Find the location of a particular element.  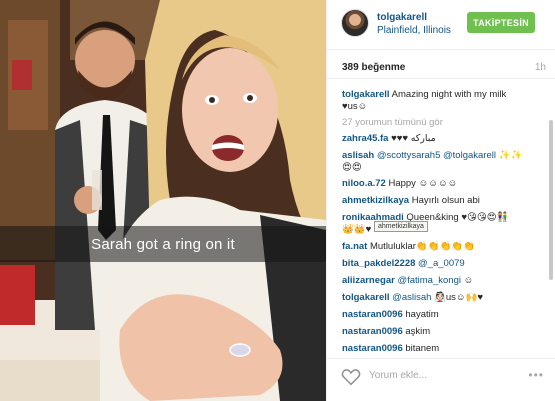

header-username: tolgakarell is located at coordinates (402, 17).